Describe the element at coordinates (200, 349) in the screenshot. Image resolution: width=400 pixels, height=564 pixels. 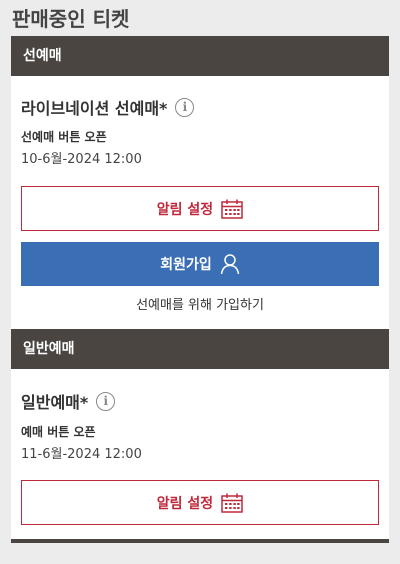
I see `general-header: 일반예매` at that location.